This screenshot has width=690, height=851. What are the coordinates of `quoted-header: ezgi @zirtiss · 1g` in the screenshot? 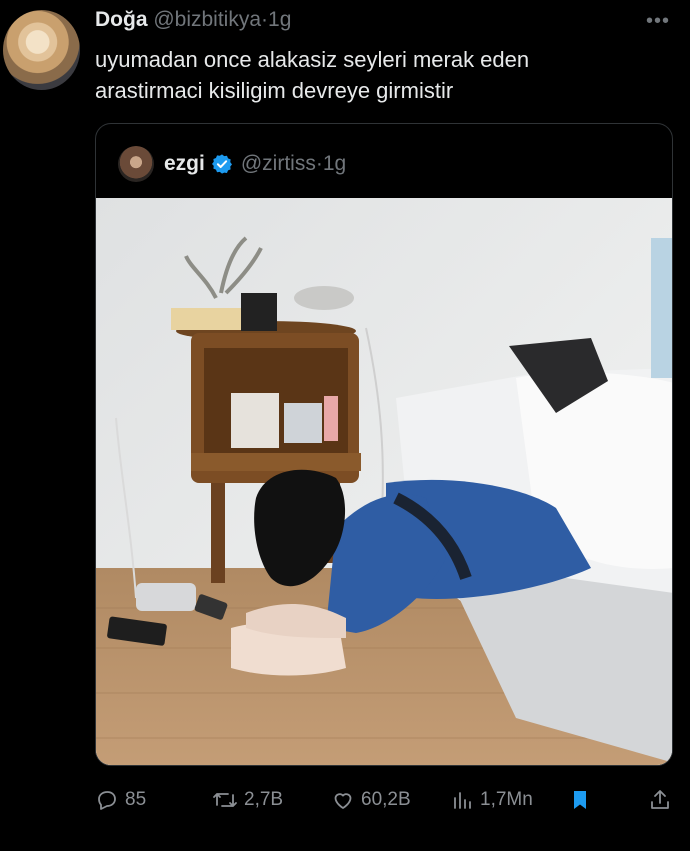 It's located at (232, 164).